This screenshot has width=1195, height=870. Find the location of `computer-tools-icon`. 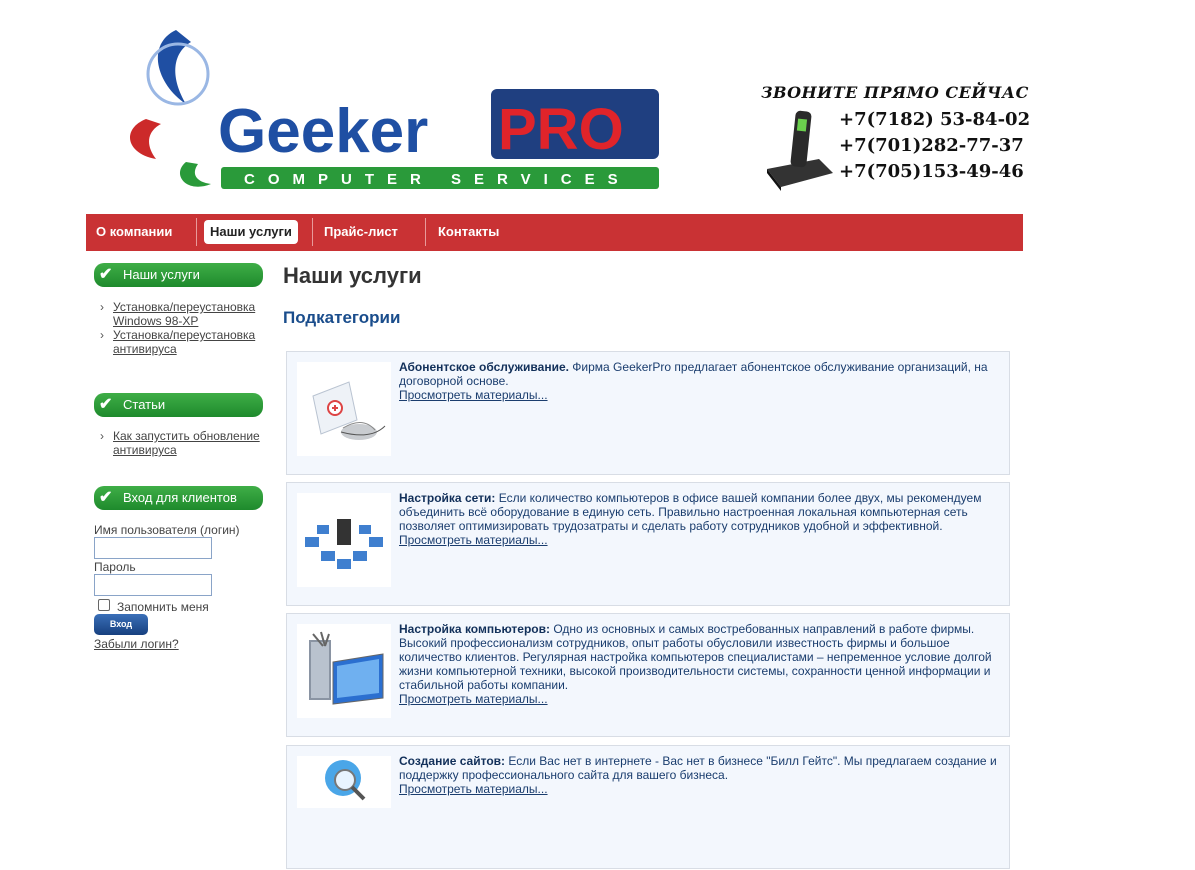

computer-tools-icon is located at coordinates (346, 668).